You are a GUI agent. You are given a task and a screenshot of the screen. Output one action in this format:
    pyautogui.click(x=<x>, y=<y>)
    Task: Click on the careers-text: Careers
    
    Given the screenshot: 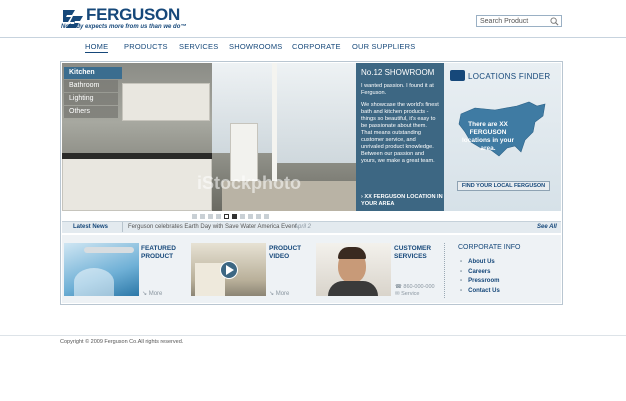 What is the action you would take?
    pyautogui.click(x=479, y=271)
    